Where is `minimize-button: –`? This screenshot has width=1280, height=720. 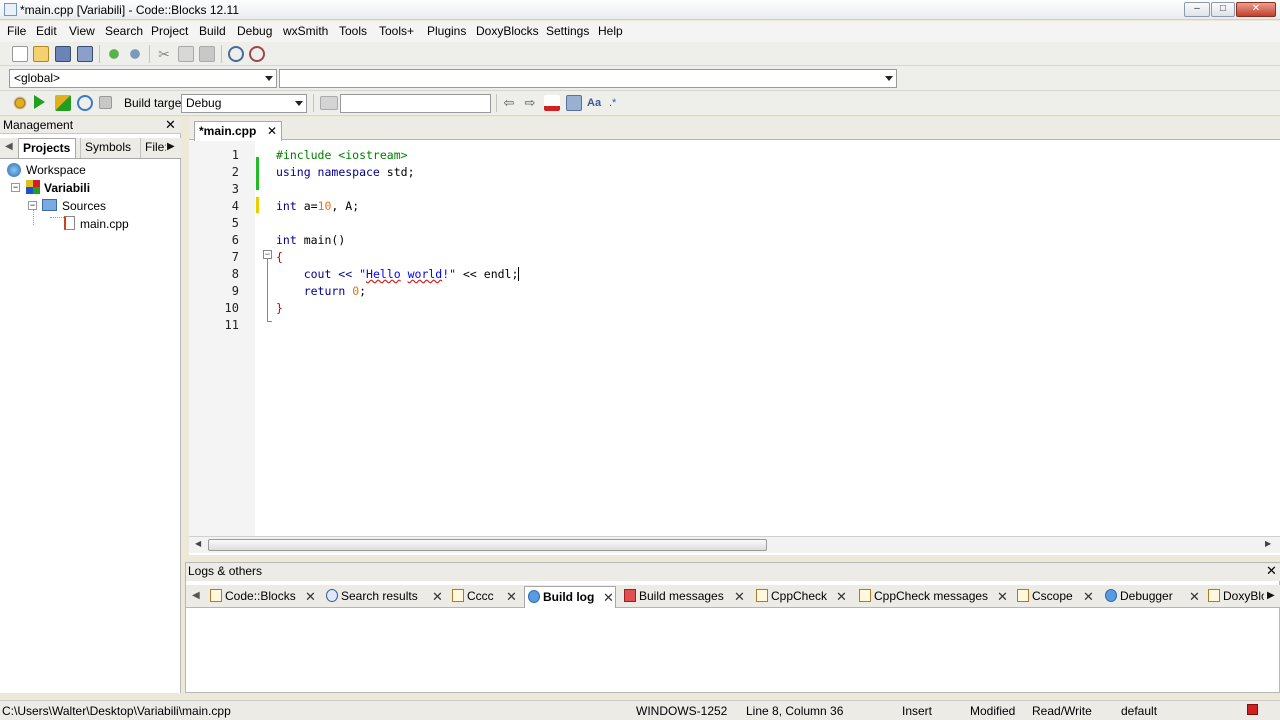
minimize-button: – is located at coordinates (1197, 9).